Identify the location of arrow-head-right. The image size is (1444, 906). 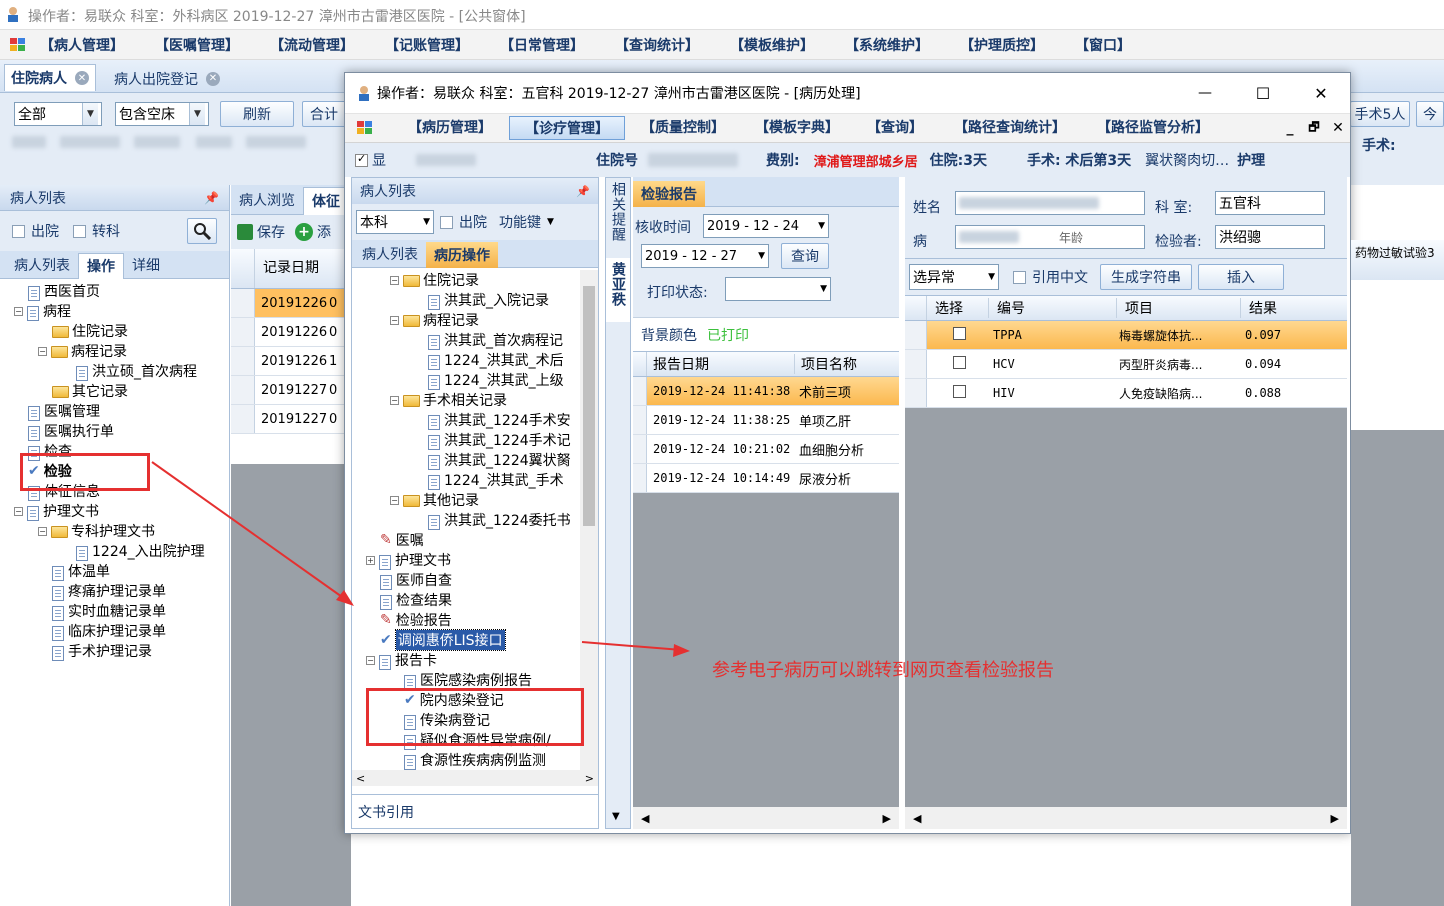
(681, 650).